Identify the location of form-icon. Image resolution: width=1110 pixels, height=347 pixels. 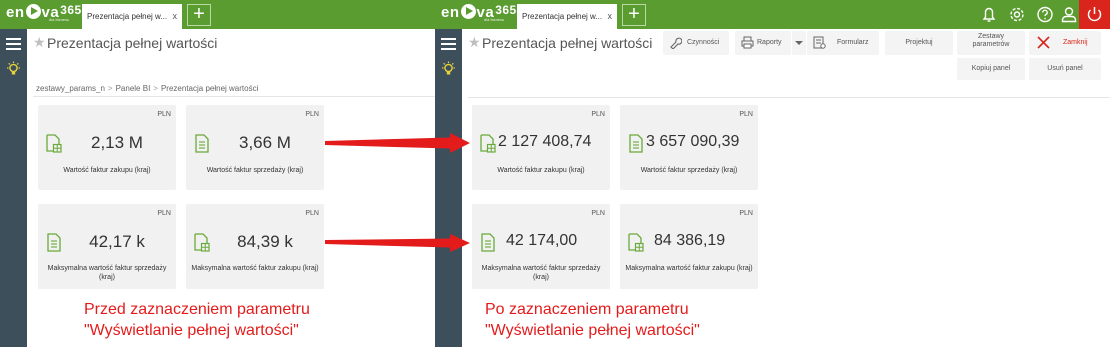
(819, 42).